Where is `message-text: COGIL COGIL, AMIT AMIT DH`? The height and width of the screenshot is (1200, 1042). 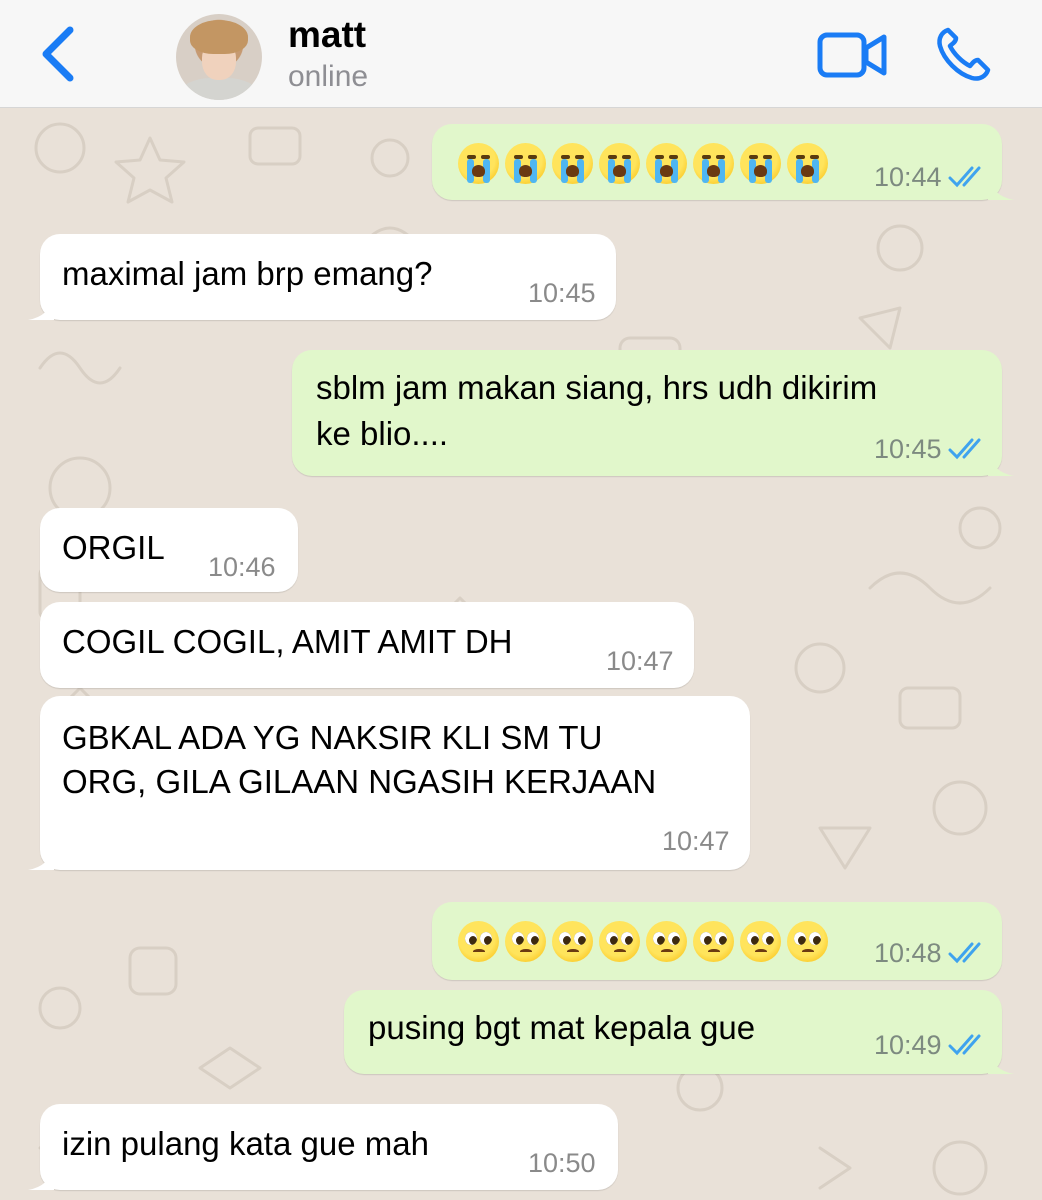 message-text: COGIL COGIL, AMIT AMIT DH is located at coordinates (287, 641).